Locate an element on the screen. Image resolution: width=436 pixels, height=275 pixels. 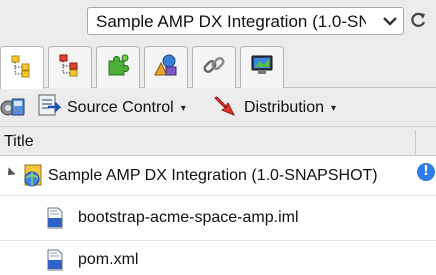
gear-disk-icon is located at coordinates (13, 108).